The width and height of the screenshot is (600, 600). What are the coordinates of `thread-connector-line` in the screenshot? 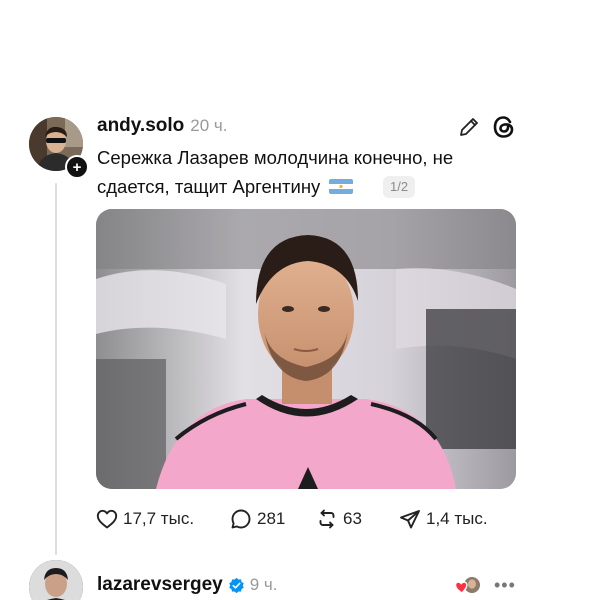 It's located at (56, 369).